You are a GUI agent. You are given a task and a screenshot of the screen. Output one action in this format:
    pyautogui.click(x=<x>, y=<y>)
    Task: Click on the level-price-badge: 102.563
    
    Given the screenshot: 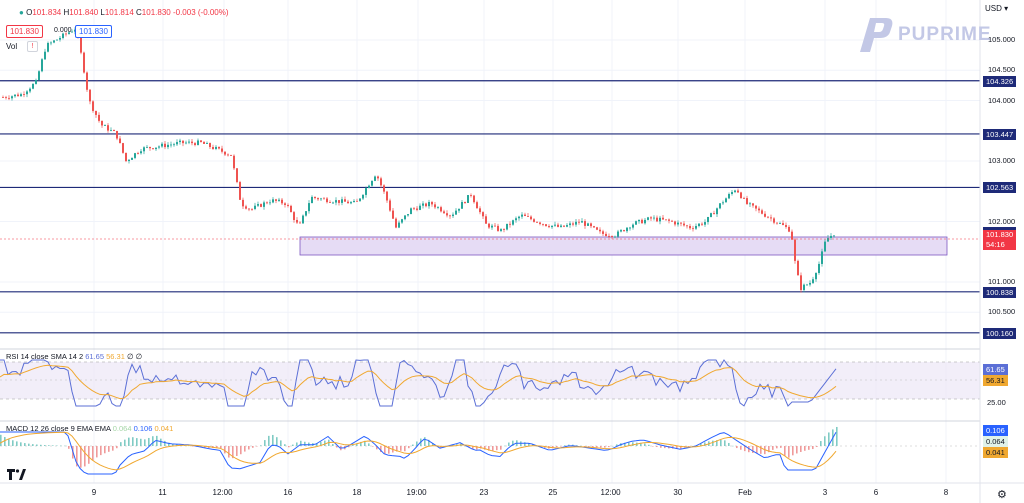 What is the action you would take?
    pyautogui.click(x=1000, y=188)
    